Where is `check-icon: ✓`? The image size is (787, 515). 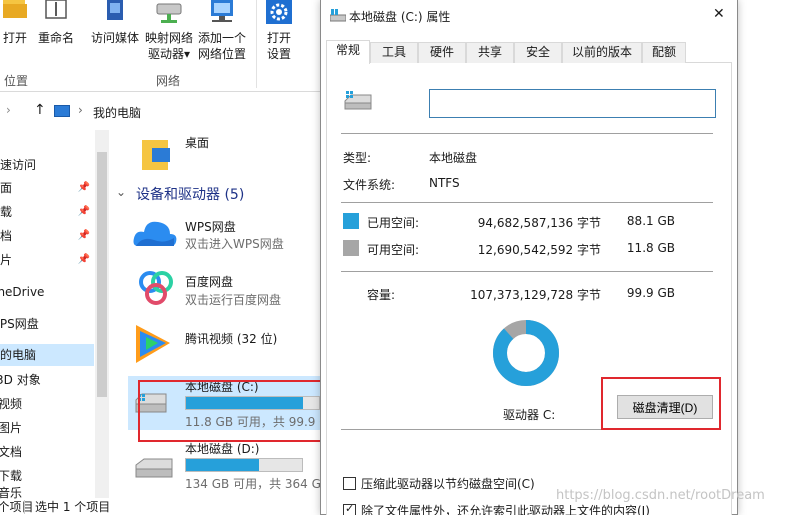
check-icon: ✓ is located at coordinates (350, 508).